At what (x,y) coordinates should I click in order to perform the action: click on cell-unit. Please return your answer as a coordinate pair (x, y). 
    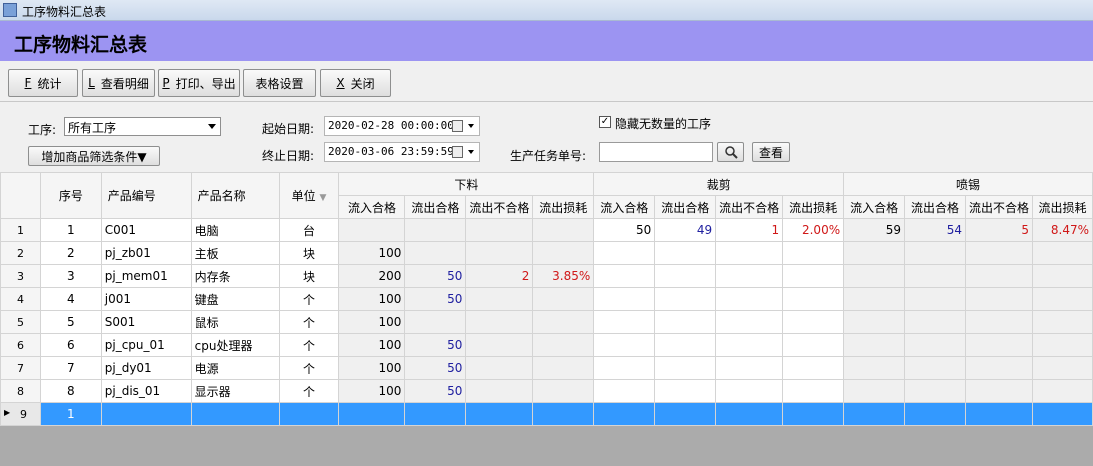
    Looking at the image, I should click on (309, 414).